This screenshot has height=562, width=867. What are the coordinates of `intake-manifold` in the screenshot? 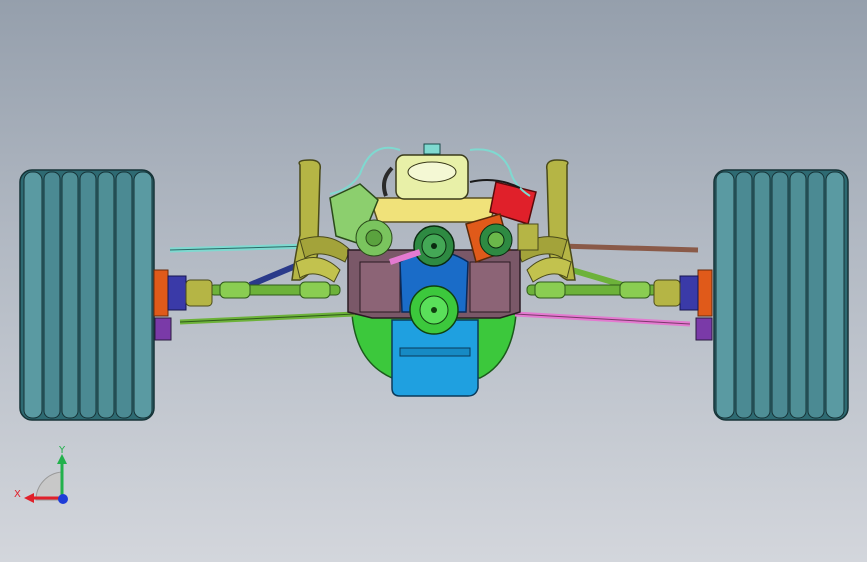 It's located at (434, 210).